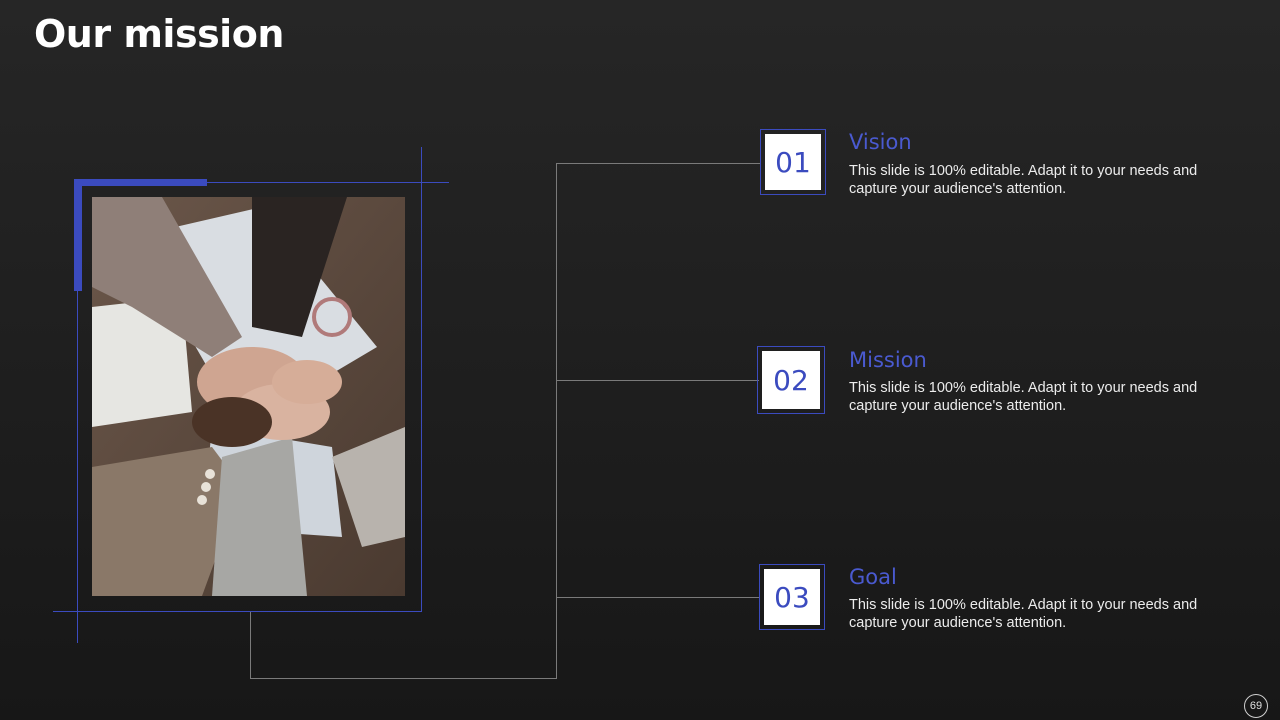 The height and width of the screenshot is (720, 1280). Describe the element at coordinates (1256, 706) in the screenshot. I see `page-number: 69` at that location.